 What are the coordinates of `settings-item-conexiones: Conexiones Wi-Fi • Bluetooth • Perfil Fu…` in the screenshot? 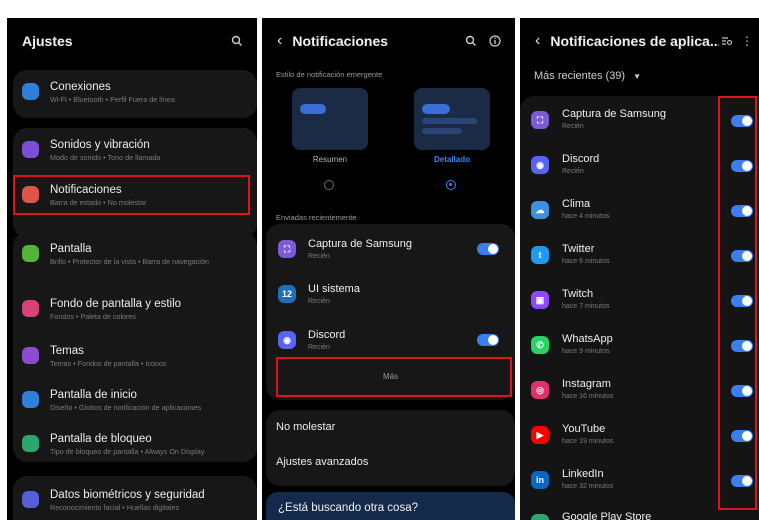 It's located at (135, 92).